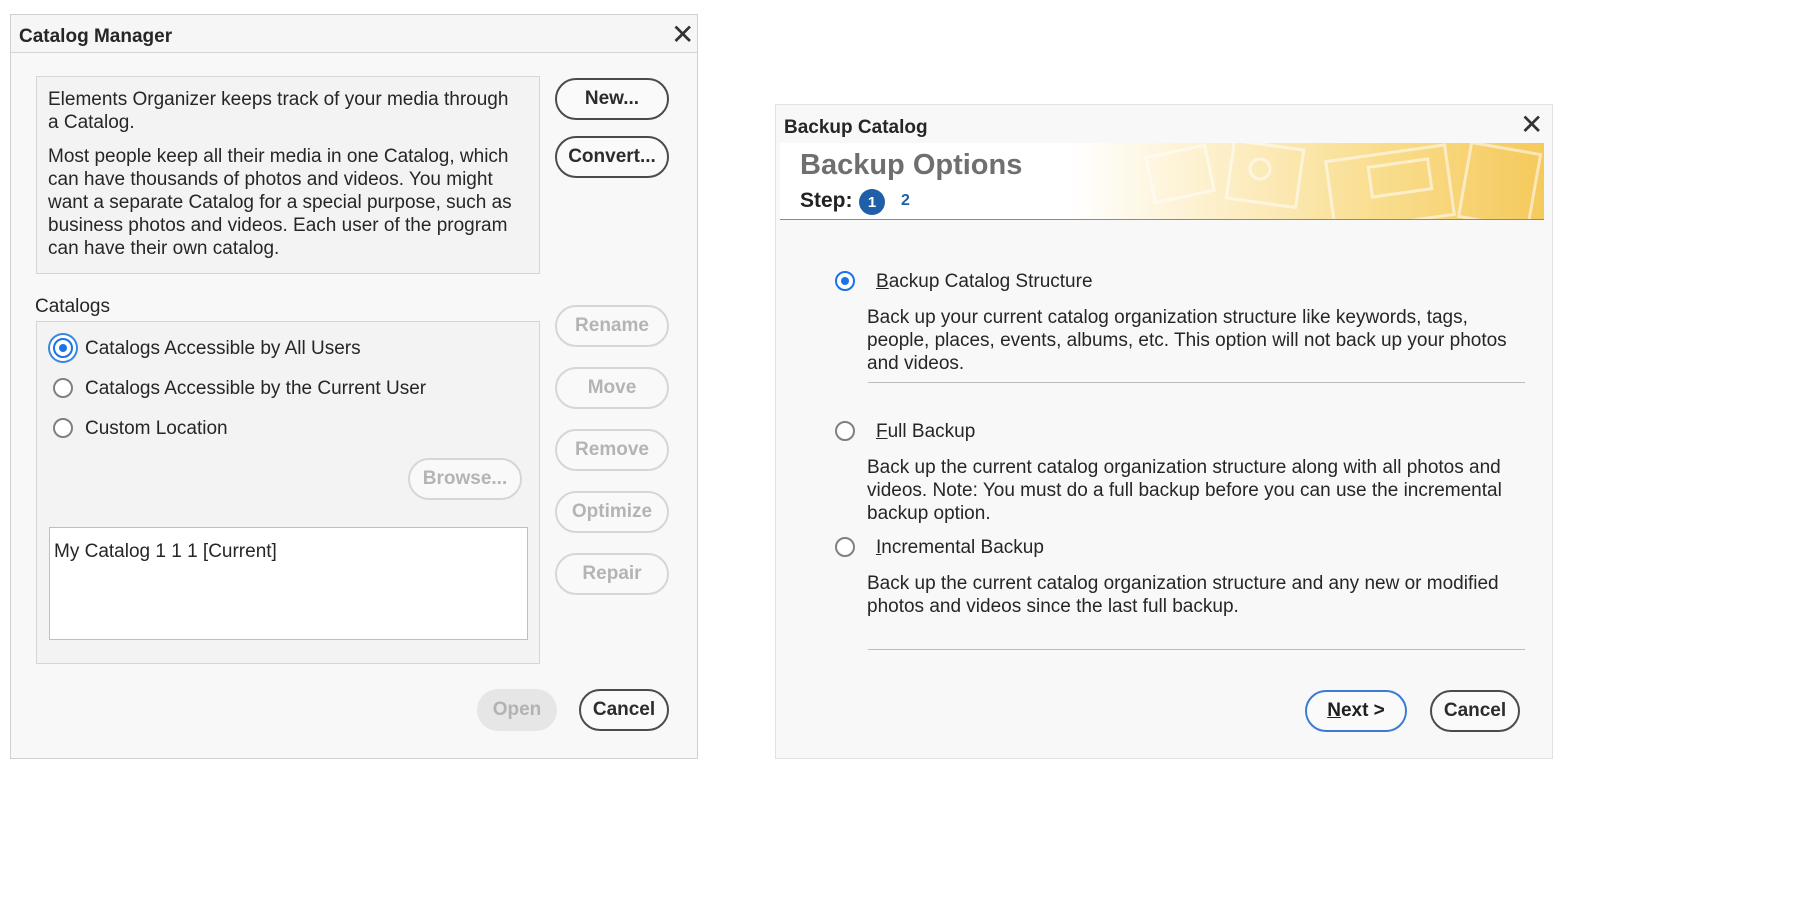 The width and height of the screenshot is (1818, 897). What do you see at coordinates (826, 200) in the screenshot?
I see `step-label: Step:` at bounding box center [826, 200].